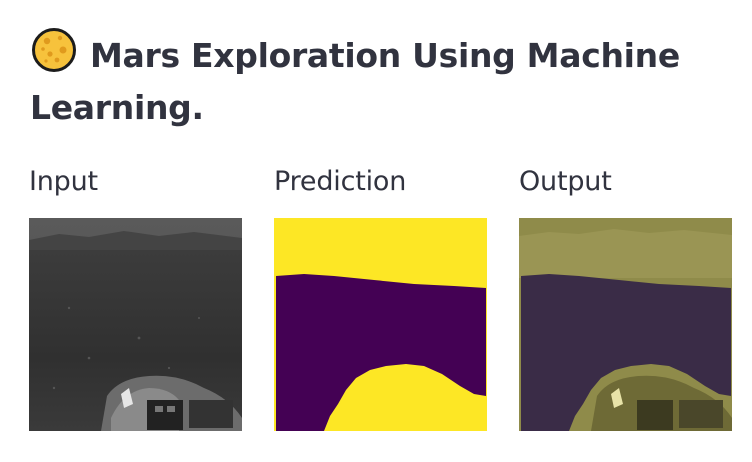 Image resolution: width=752 pixels, height=462 pixels. I want to click on prediction-heading: Prediction, so click(340, 181).